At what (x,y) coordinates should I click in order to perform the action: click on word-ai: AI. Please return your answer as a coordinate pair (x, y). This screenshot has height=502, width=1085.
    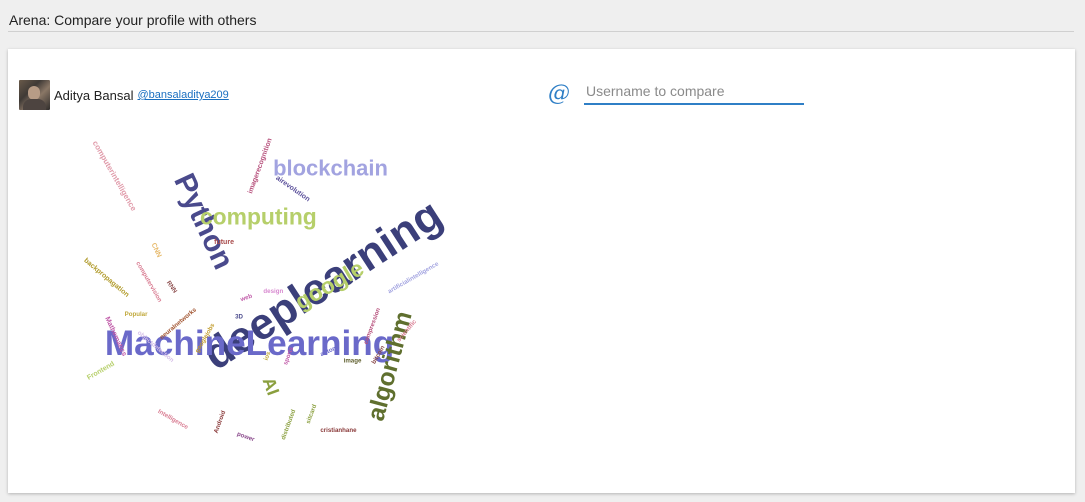
    Looking at the image, I should click on (271, 386).